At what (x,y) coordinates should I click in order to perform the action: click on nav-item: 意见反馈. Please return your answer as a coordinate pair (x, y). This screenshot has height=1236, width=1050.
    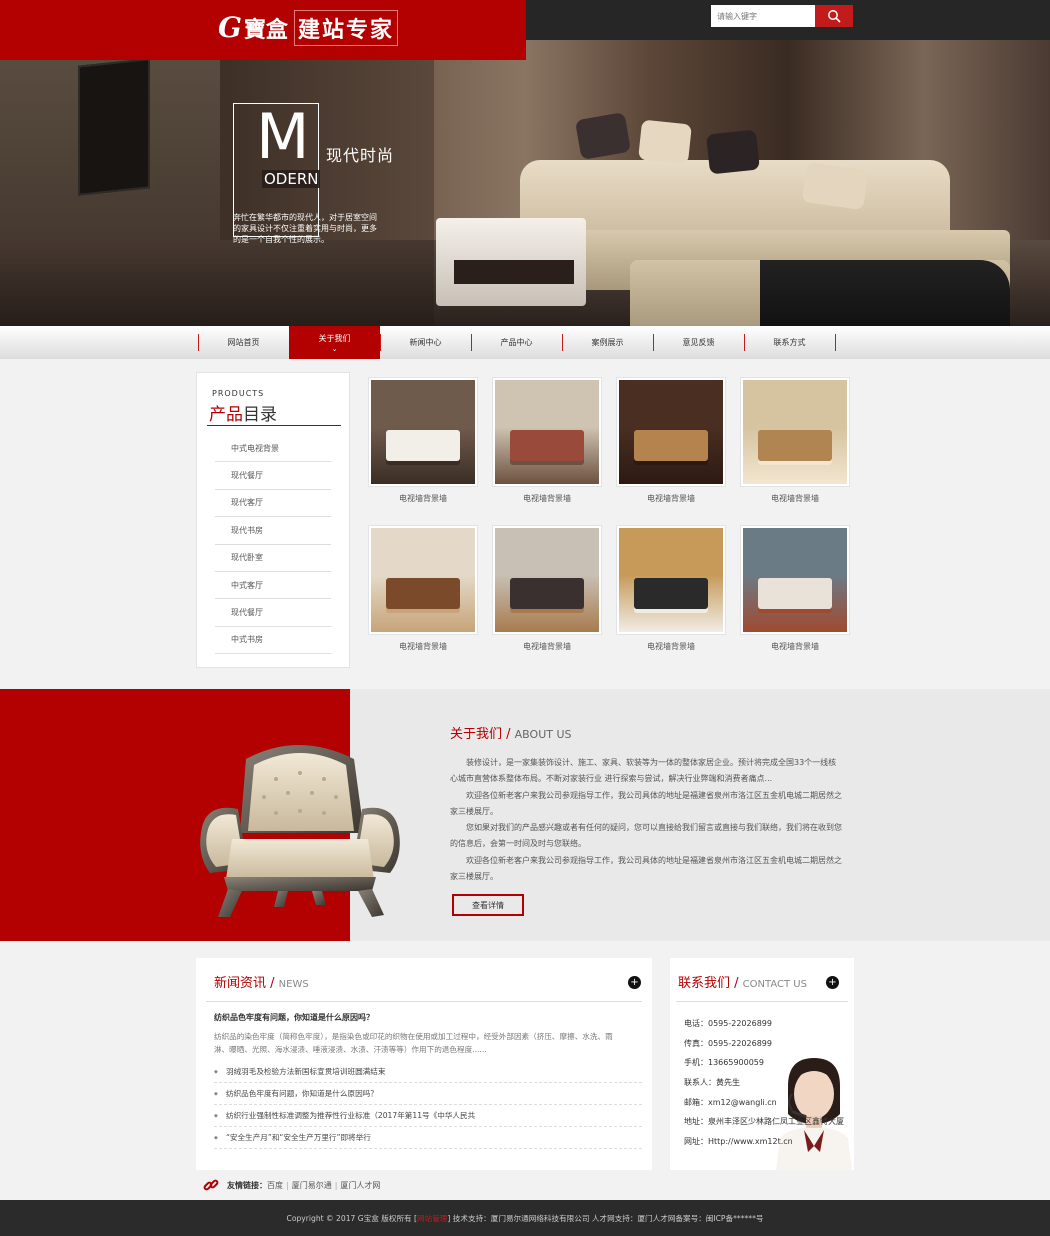
    Looking at the image, I should click on (698, 342).